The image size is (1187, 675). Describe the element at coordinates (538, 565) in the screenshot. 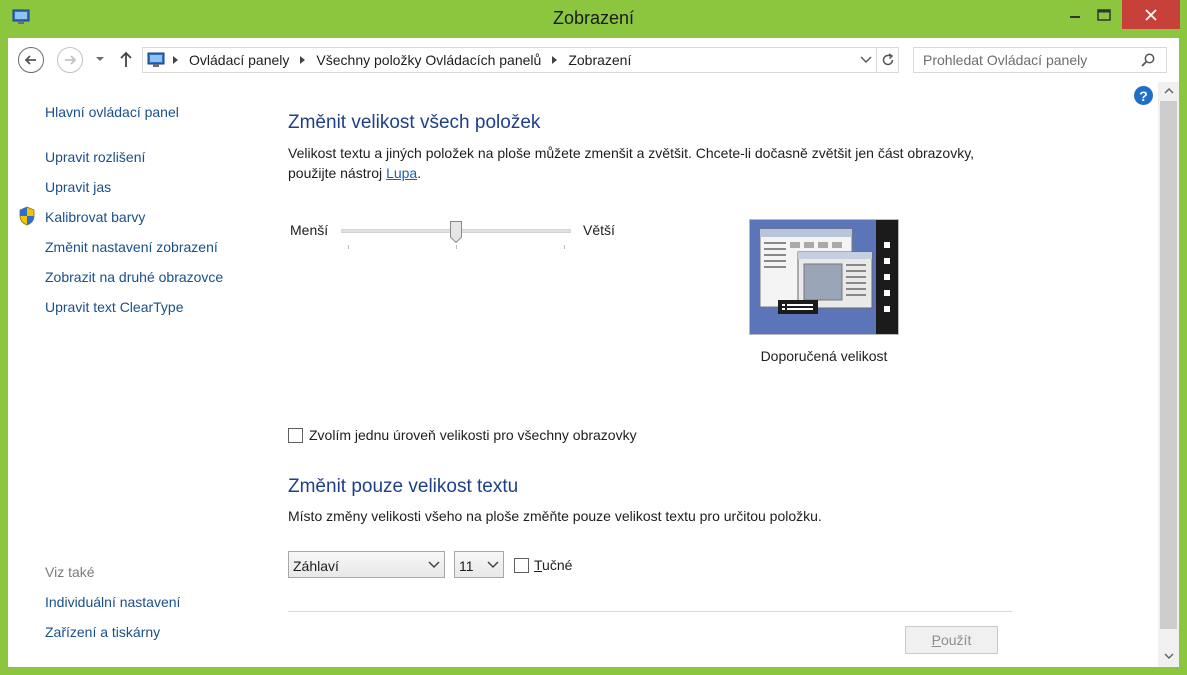

I see `bold-label-mnemonic: T` at that location.